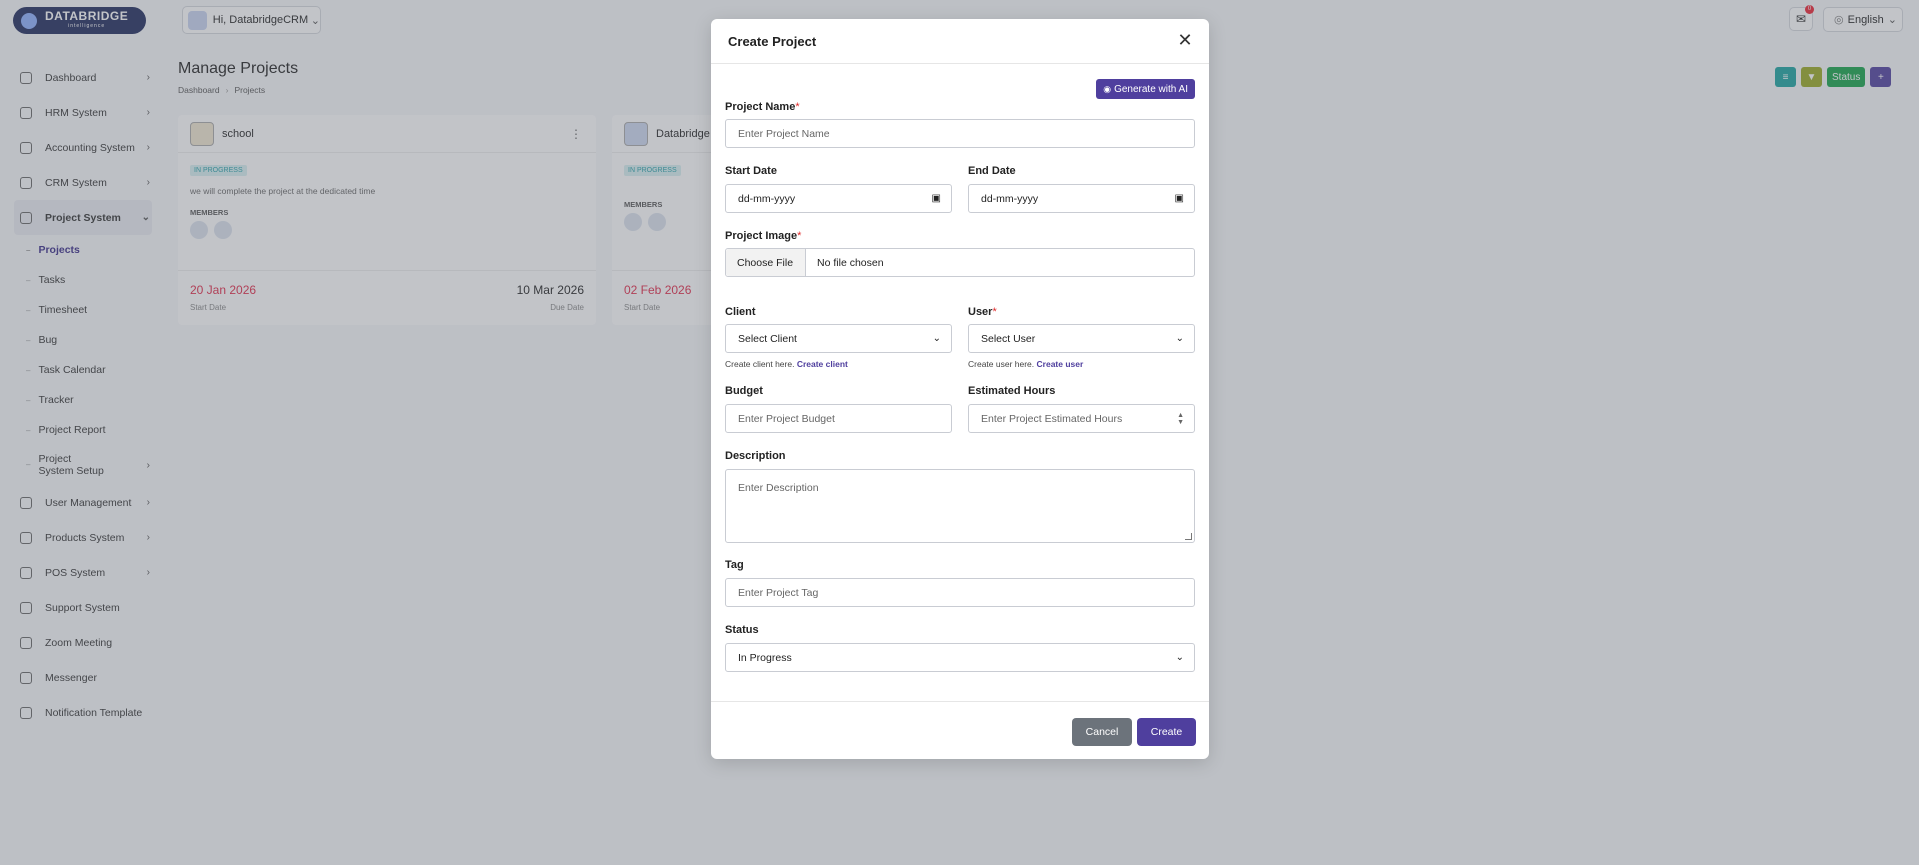 The image size is (1919, 865). Describe the element at coordinates (822, 364) in the screenshot. I see `create-client-link: Create client` at that location.